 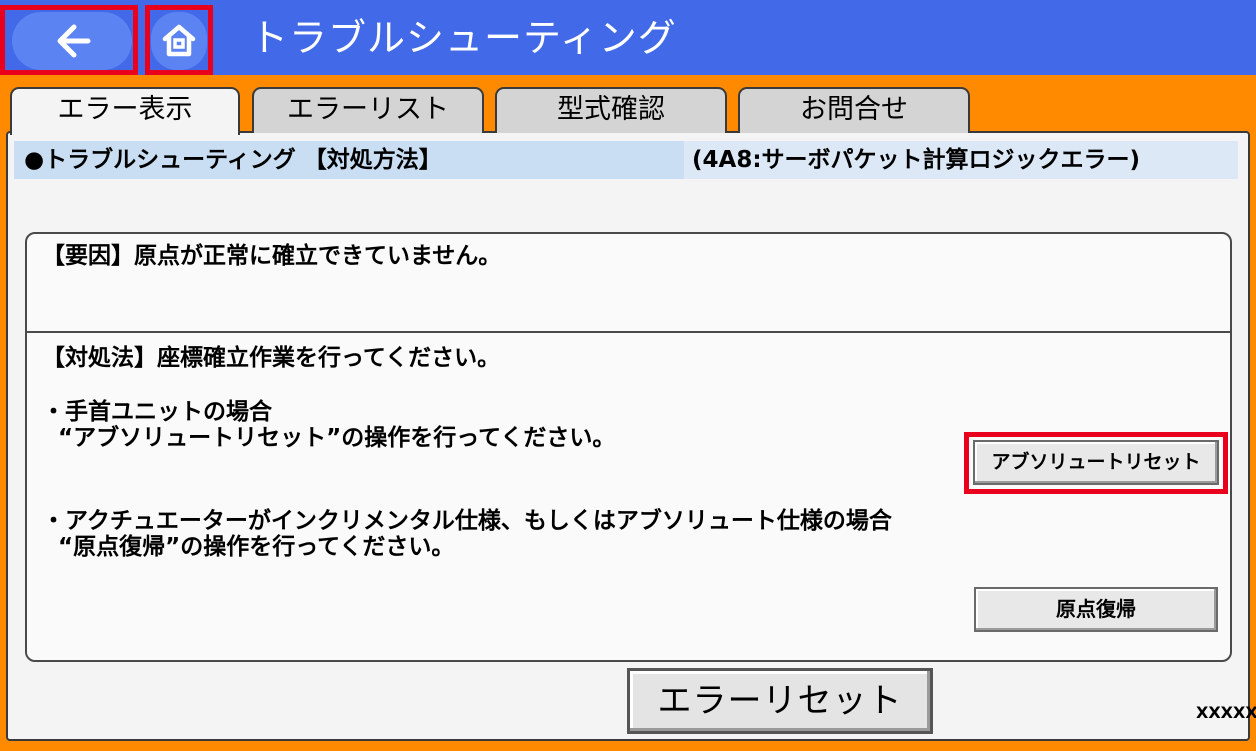 I want to click on tab-model-check: 型式確認, so click(x=611, y=110).